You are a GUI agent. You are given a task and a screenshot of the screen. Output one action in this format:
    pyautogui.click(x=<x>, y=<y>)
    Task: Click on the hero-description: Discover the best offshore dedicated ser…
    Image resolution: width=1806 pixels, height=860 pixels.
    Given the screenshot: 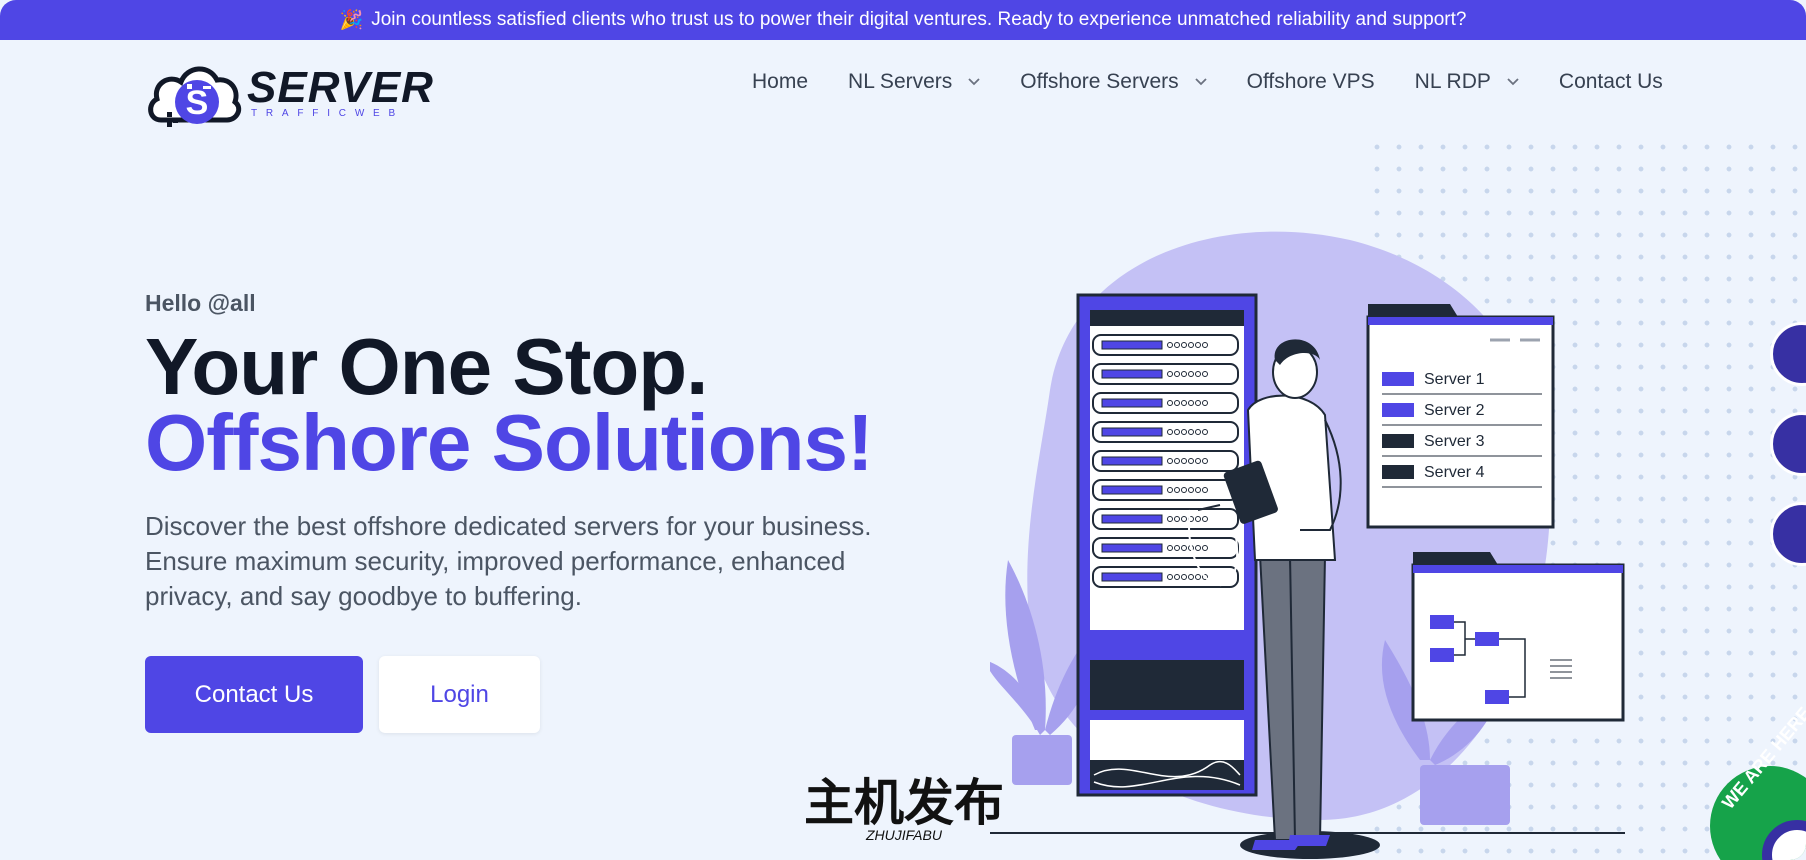 What is the action you would take?
    pyautogui.click(x=508, y=561)
    